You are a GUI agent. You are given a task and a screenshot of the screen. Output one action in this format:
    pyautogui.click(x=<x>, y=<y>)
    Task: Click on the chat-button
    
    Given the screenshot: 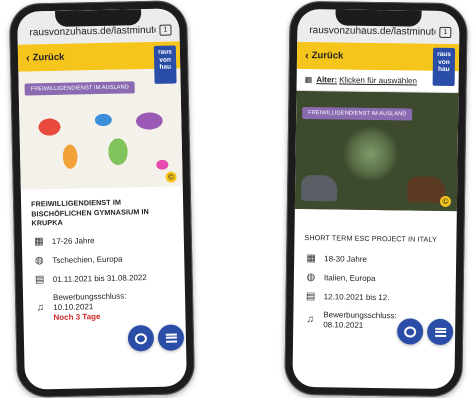 What is the action you would take?
    pyautogui.click(x=141, y=338)
    